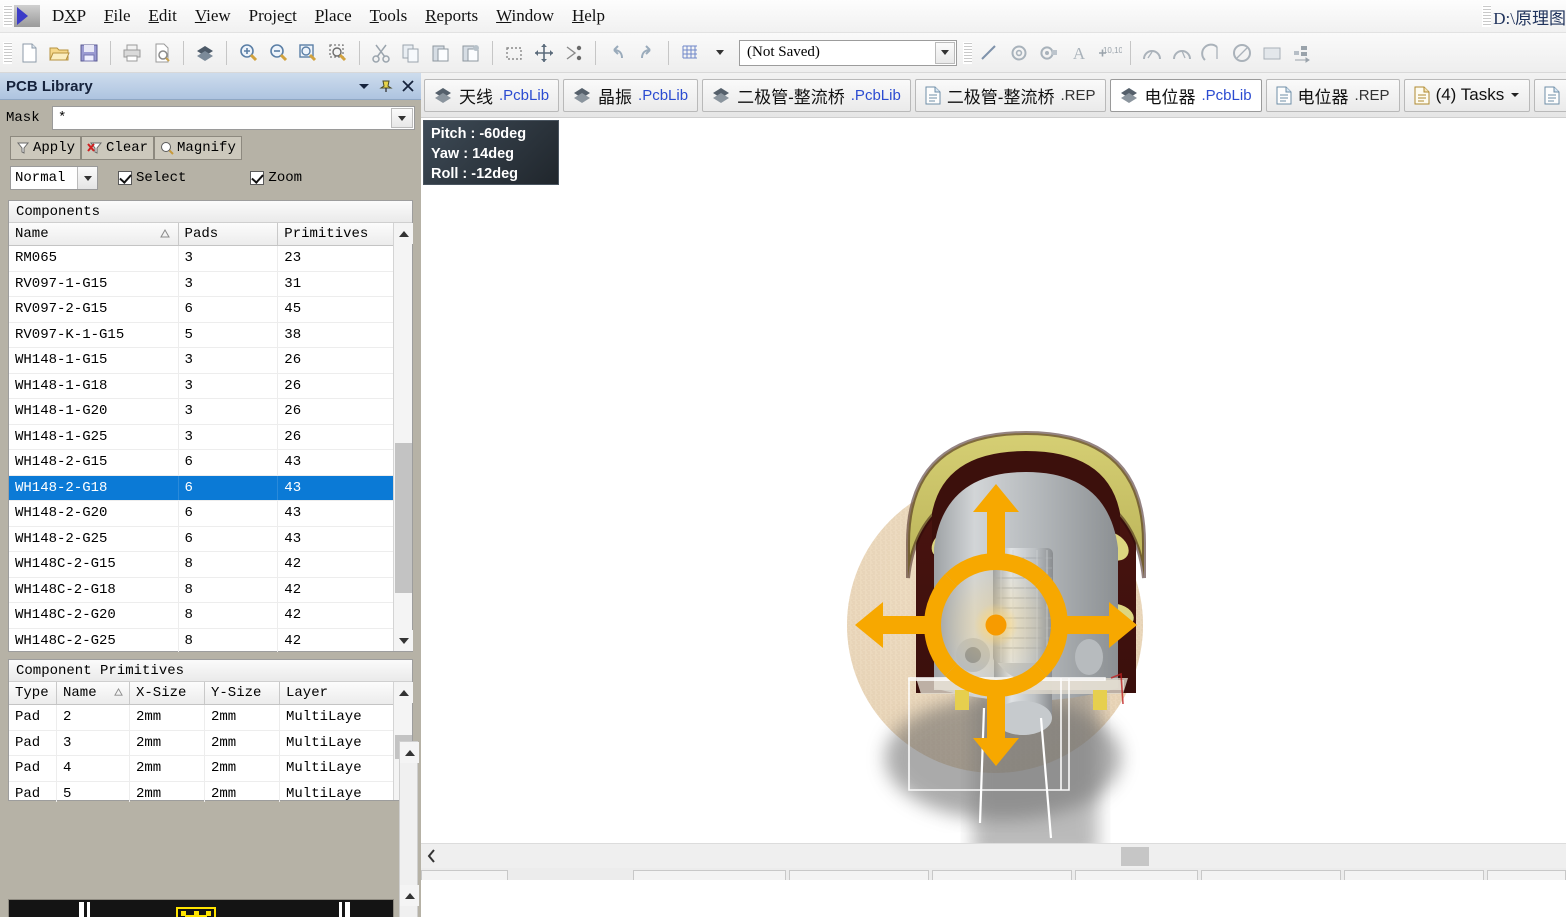  I want to click on full-circle-icon, so click(1242, 53).